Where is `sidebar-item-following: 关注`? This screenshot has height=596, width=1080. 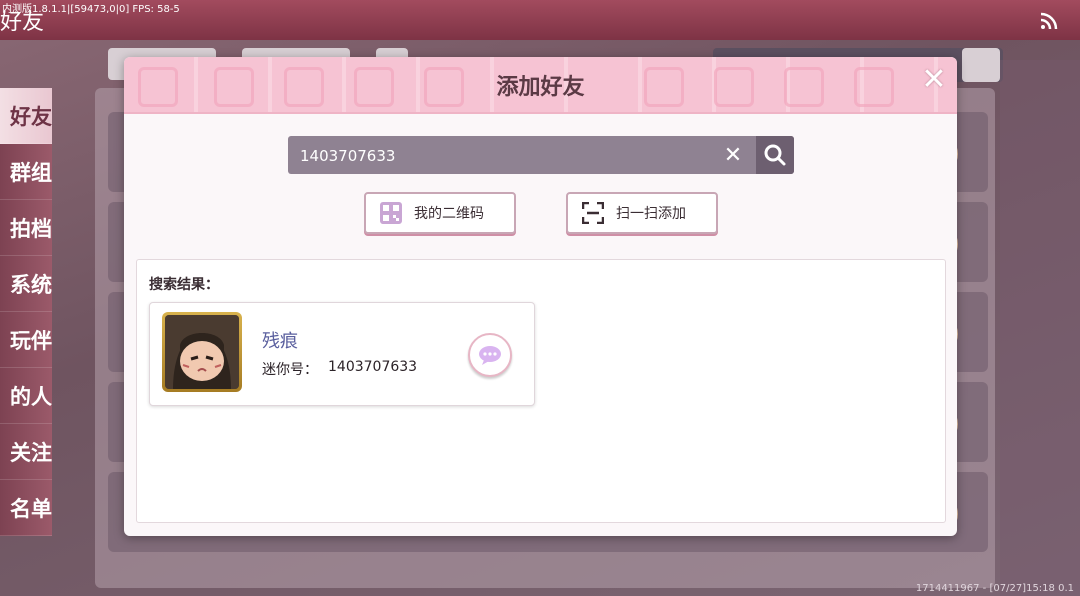
sidebar-item-following: 关注 is located at coordinates (26, 452).